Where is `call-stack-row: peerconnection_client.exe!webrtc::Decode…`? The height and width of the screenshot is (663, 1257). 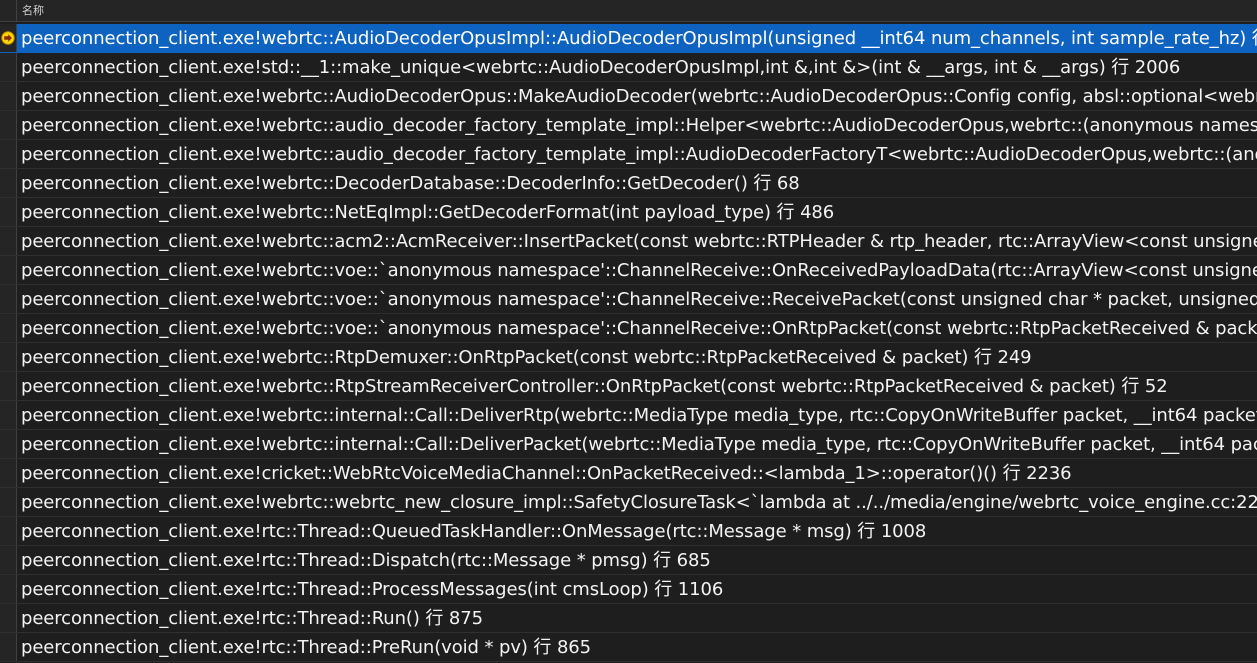
call-stack-row: peerconnection_client.exe!webrtc::Decode… is located at coordinates (628, 183).